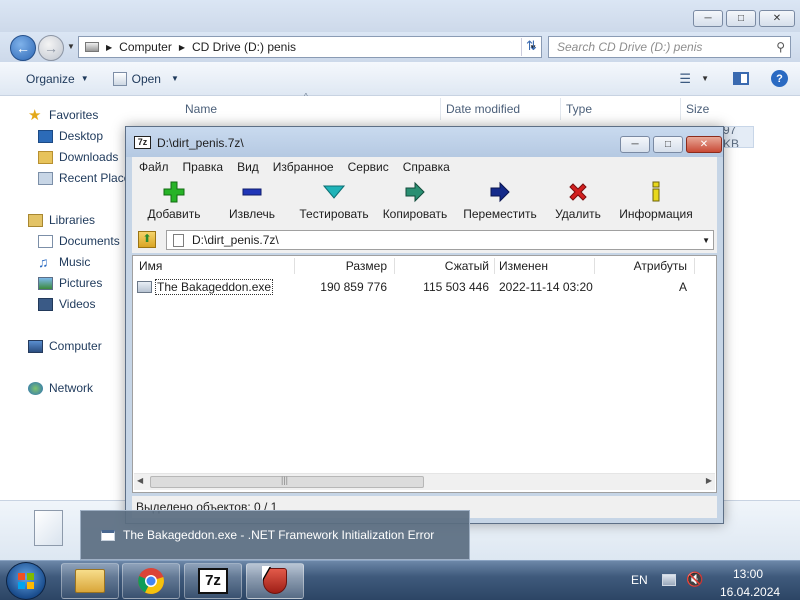 The image size is (800, 602). Describe the element at coordinates (708, 18) in the screenshot. I see `minimize-button: ─` at that location.